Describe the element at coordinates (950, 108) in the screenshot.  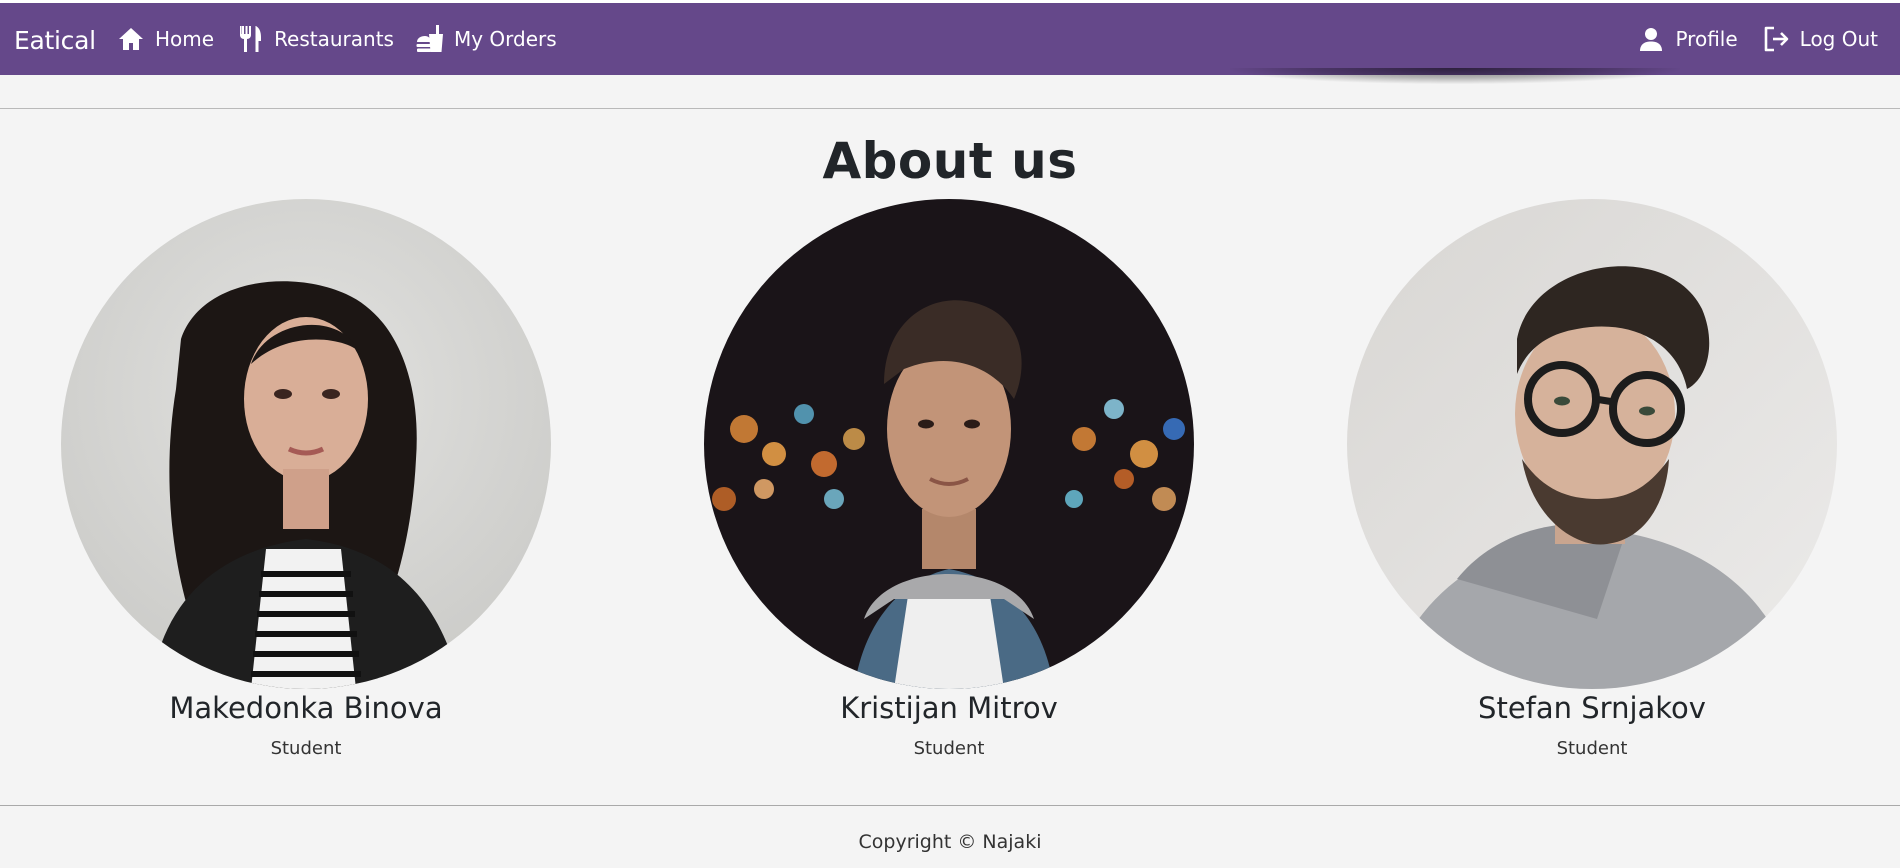
I see `divider-top` at that location.